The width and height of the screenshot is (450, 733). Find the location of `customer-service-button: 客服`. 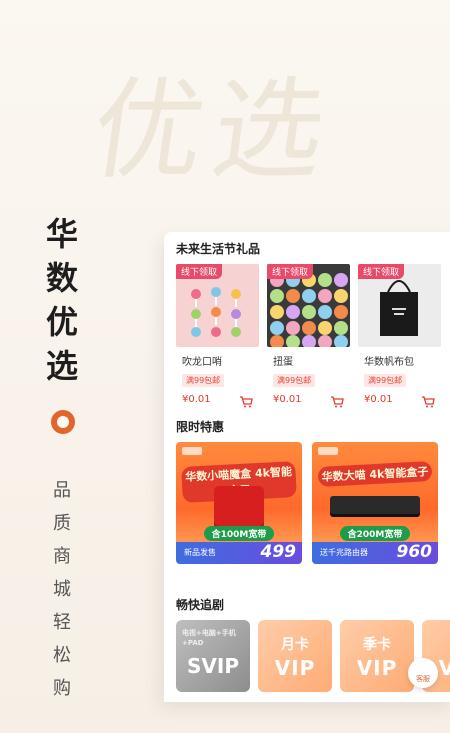

customer-service-button: 客服 is located at coordinates (423, 673).